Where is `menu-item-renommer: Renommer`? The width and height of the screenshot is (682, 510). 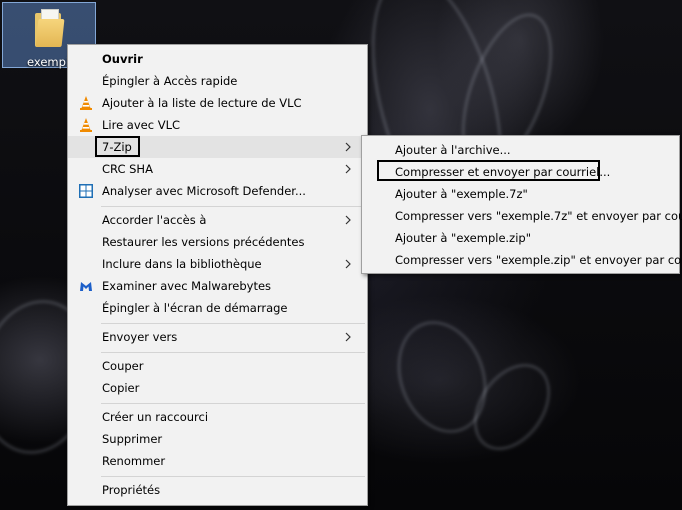 menu-item-renommer: Renommer is located at coordinates (217, 461).